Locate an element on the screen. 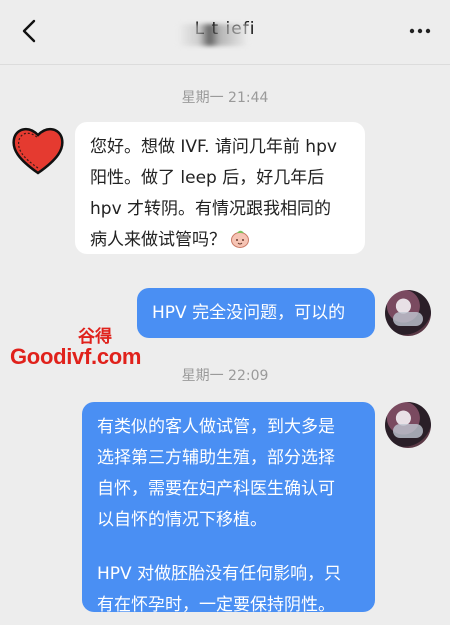 The image size is (450, 625). message-line: HPV 对做胚胎没有任何影响，只 is located at coordinates (219, 574).